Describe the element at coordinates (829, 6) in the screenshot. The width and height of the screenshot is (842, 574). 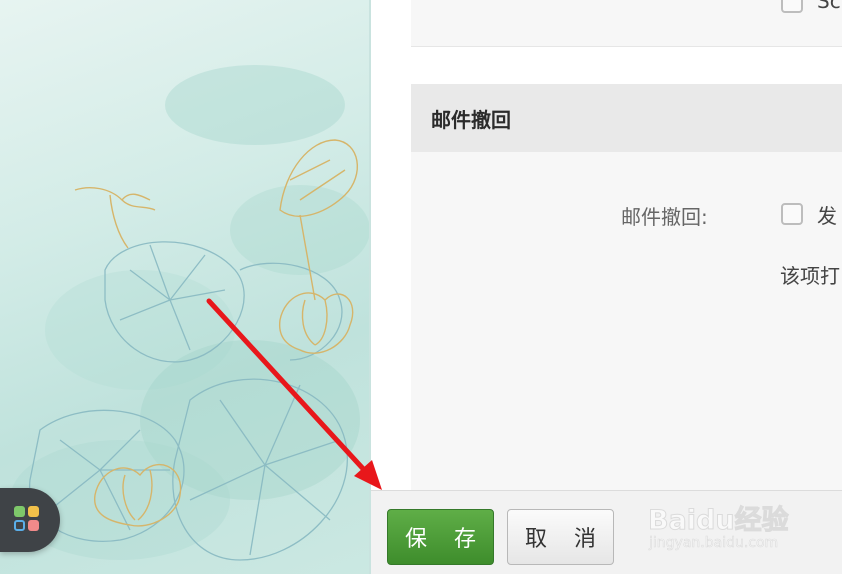
I see `previous-option-label: Sc` at that location.